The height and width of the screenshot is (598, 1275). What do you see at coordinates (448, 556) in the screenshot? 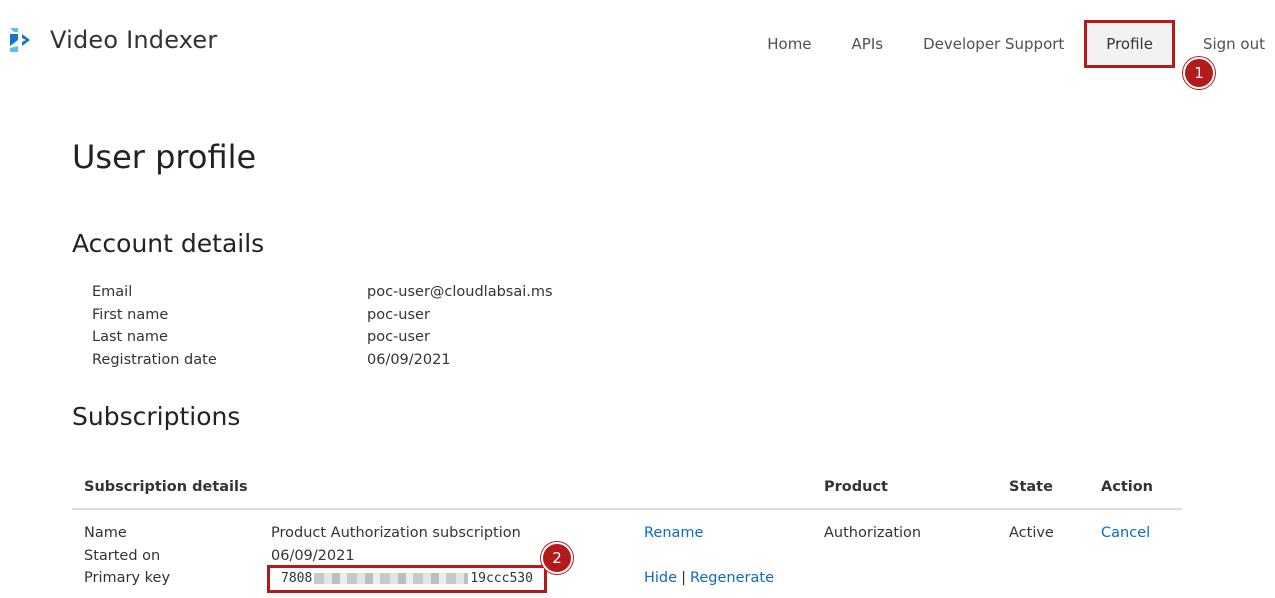
I see `started-on-row: Started on 06/09/2021` at bounding box center [448, 556].